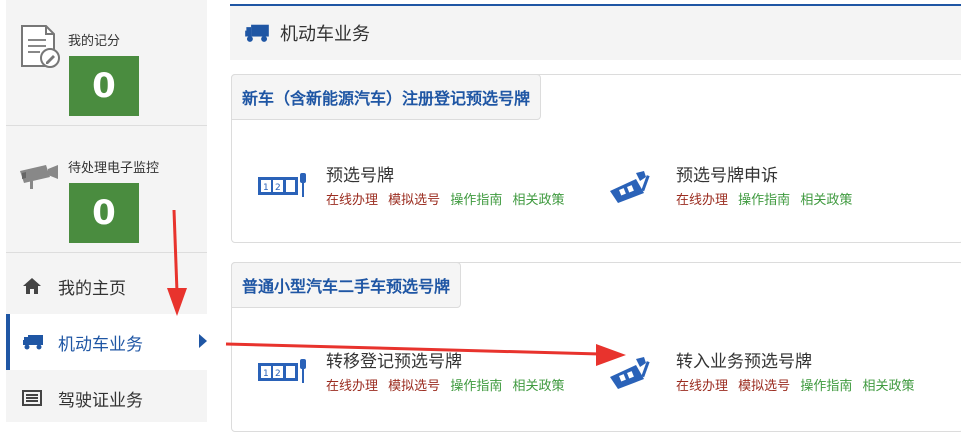 Image resolution: width=961 pixels, height=432 pixels. I want to click on panel-title: 新车（含新能源汽车）注册登记预选号牌, so click(386, 97).